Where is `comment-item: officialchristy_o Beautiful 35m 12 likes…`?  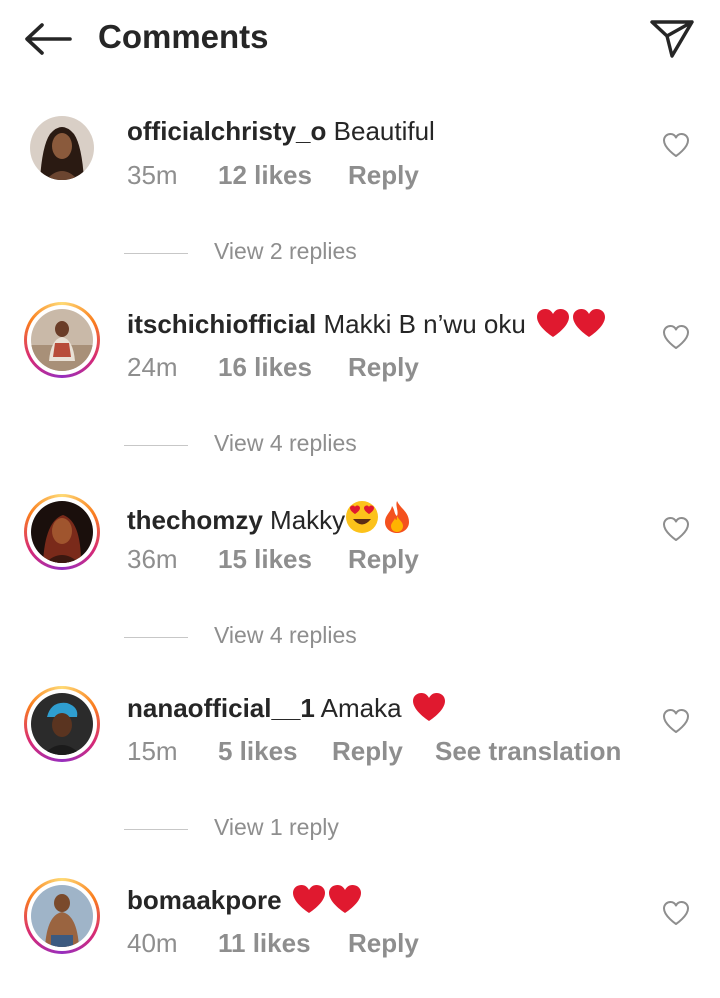 comment-item: officialchristy_o Beautiful 35m 12 likes… is located at coordinates (360, 170).